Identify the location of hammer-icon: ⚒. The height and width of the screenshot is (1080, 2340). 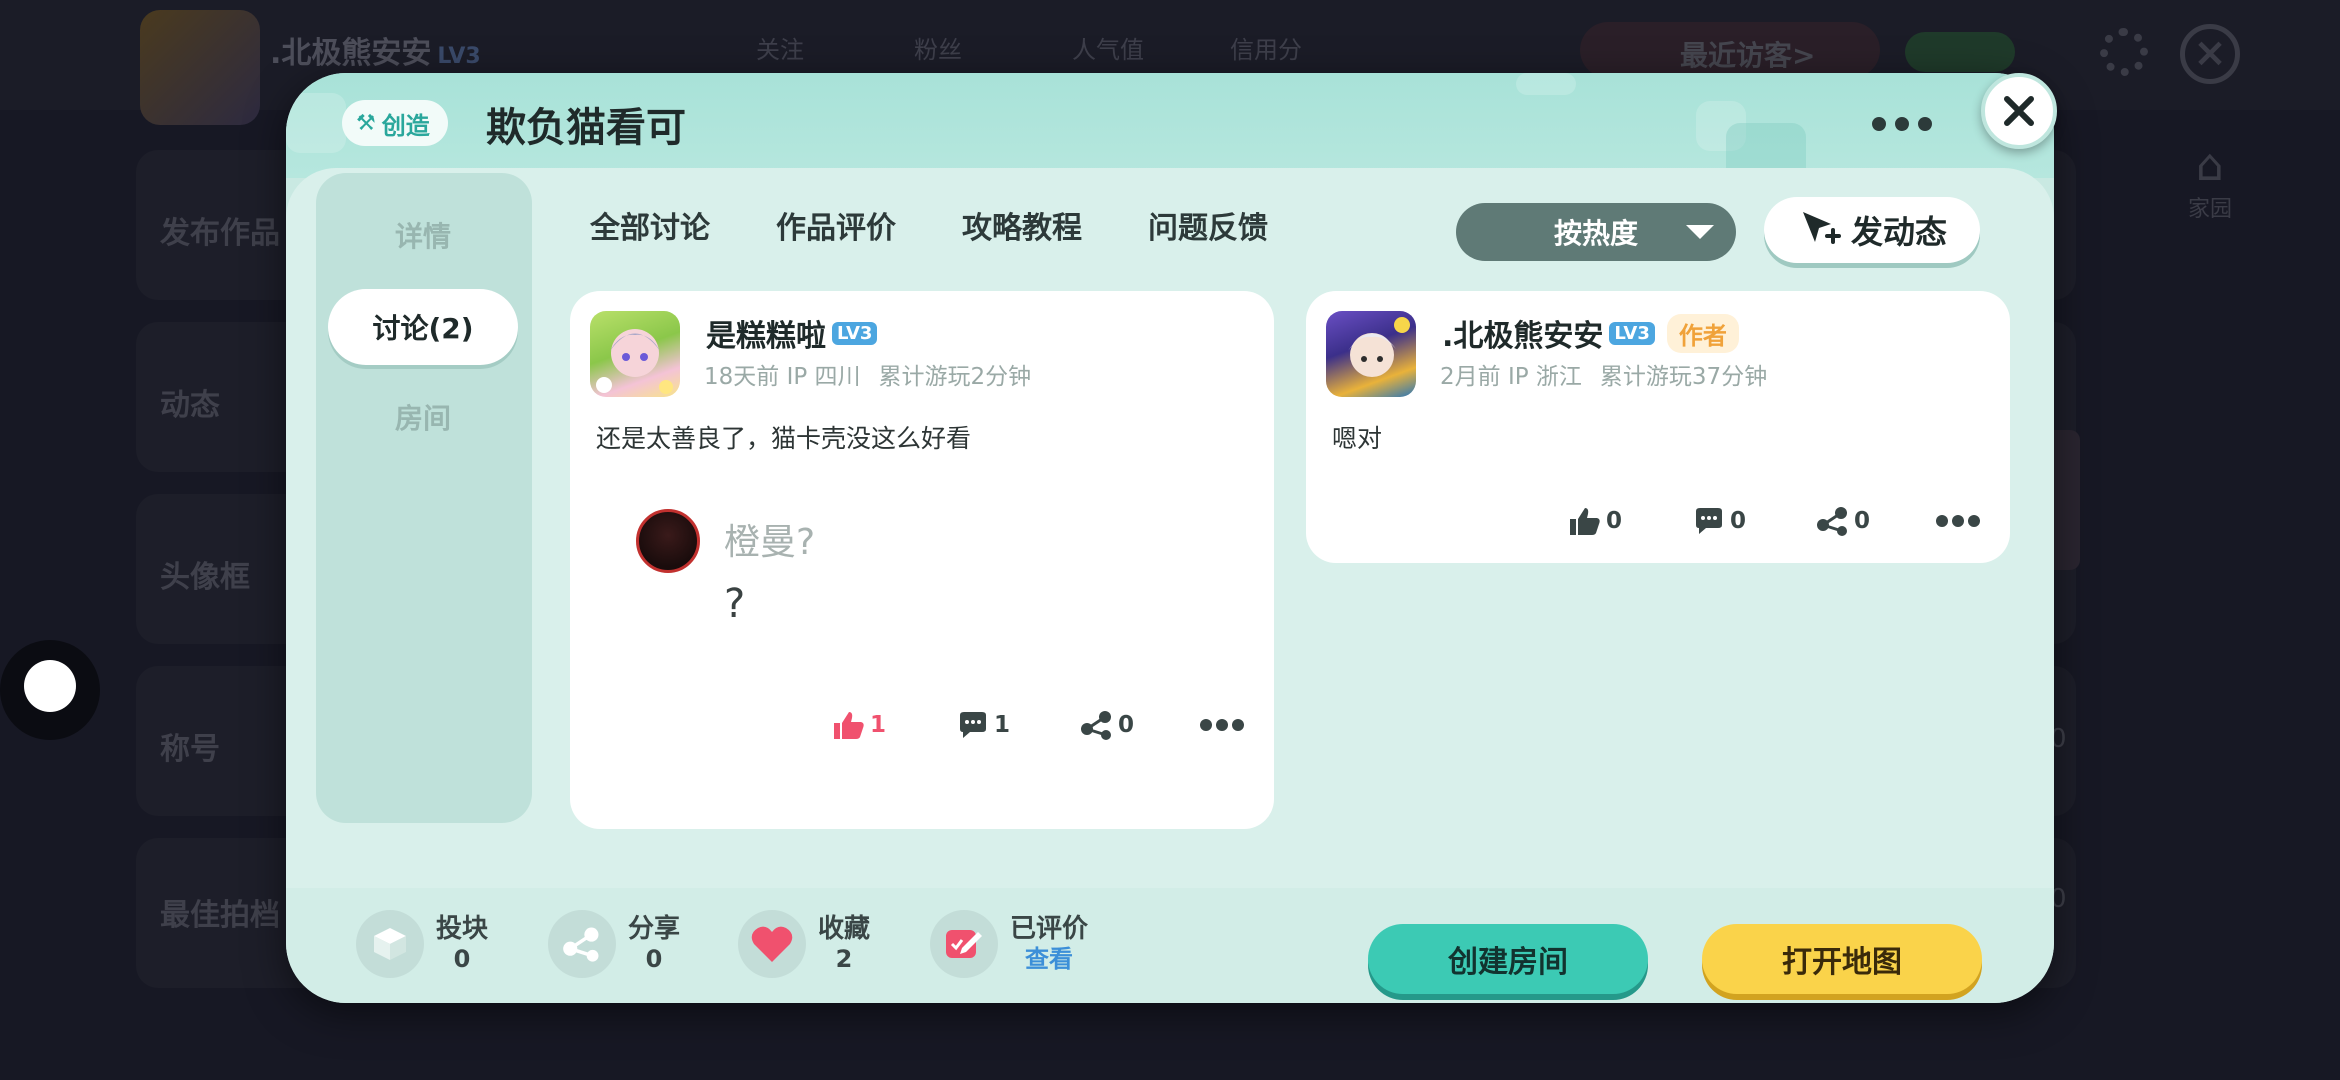
(366, 123).